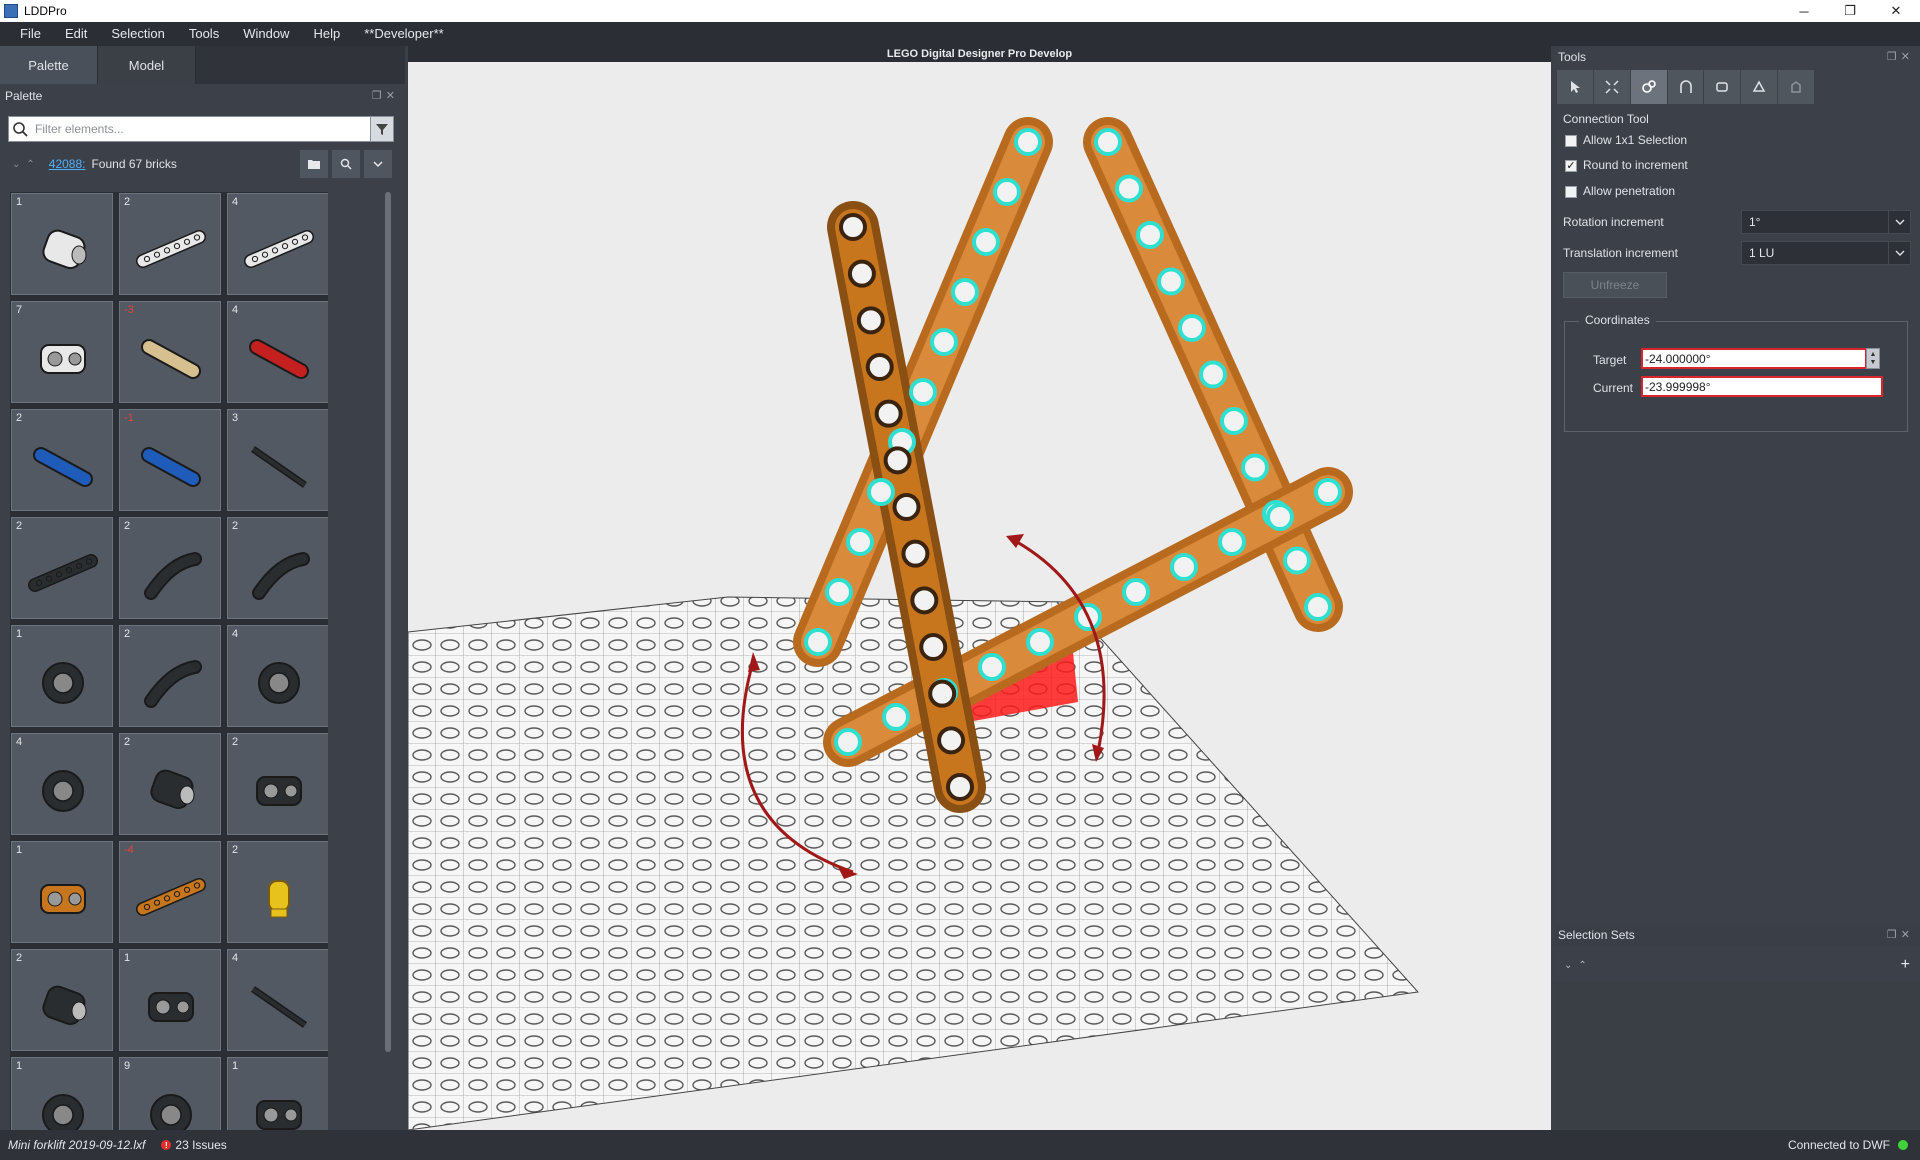  Describe the element at coordinates (24, 96) in the screenshot. I see `palette-title: Palette` at that location.